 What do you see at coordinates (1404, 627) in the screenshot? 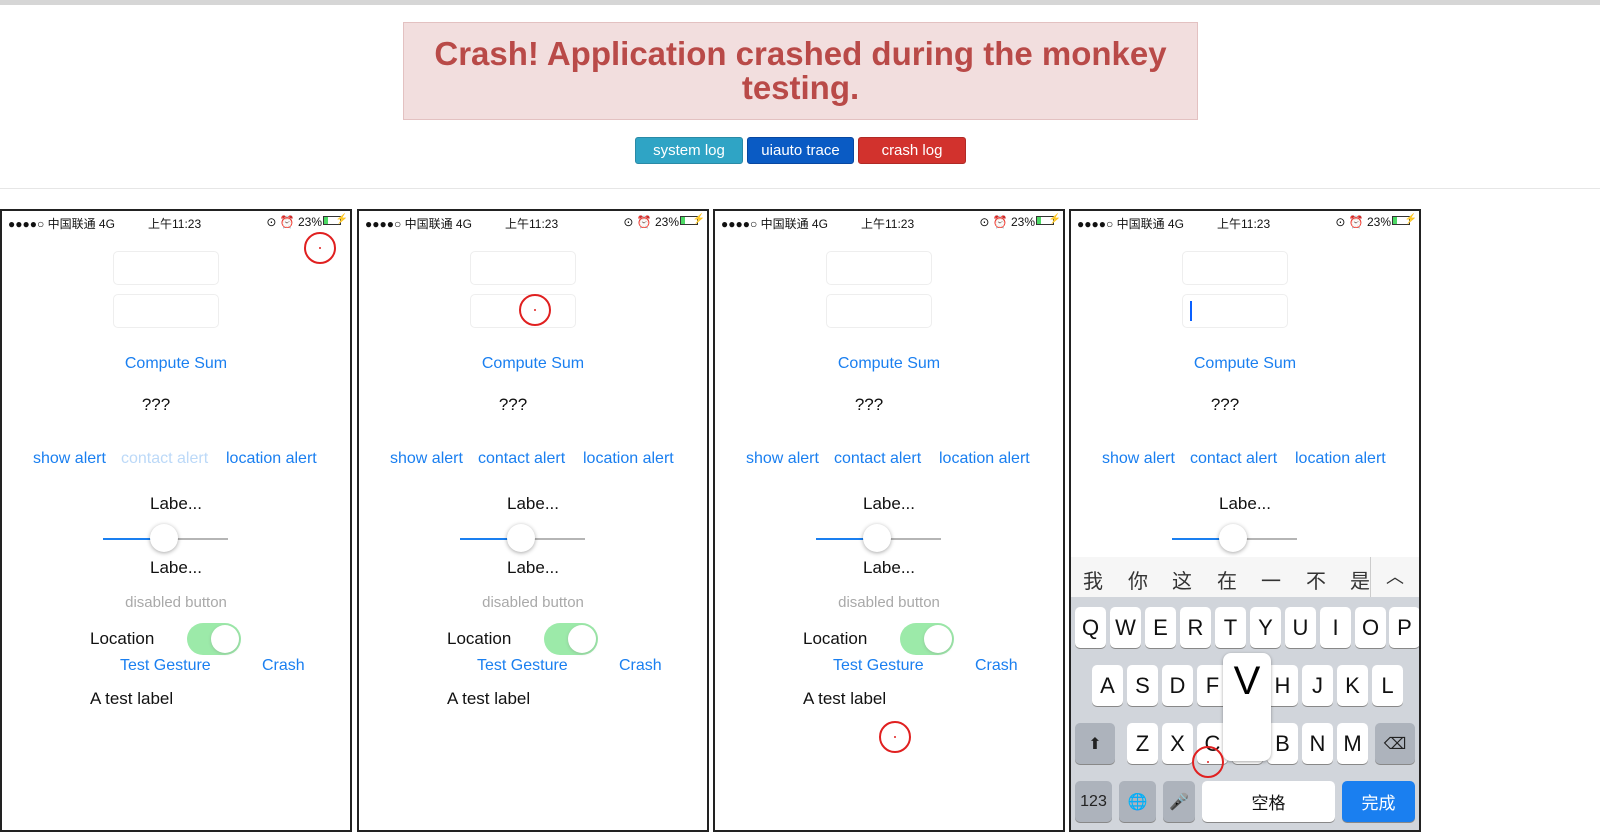
I see `key: P` at bounding box center [1404, 627].